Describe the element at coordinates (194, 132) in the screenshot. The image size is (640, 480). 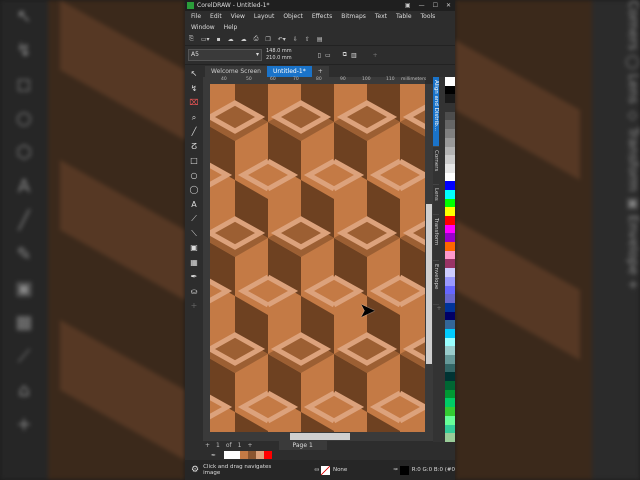
I see `freehand-tool-icon: ╱` at that location.